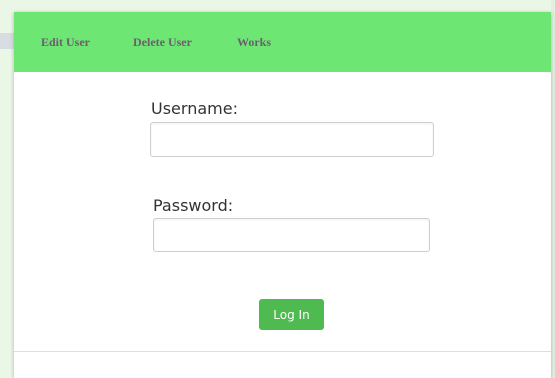  Describe the element at coordinates (292, 139) in the screenshot. I see `username-input` at that location.